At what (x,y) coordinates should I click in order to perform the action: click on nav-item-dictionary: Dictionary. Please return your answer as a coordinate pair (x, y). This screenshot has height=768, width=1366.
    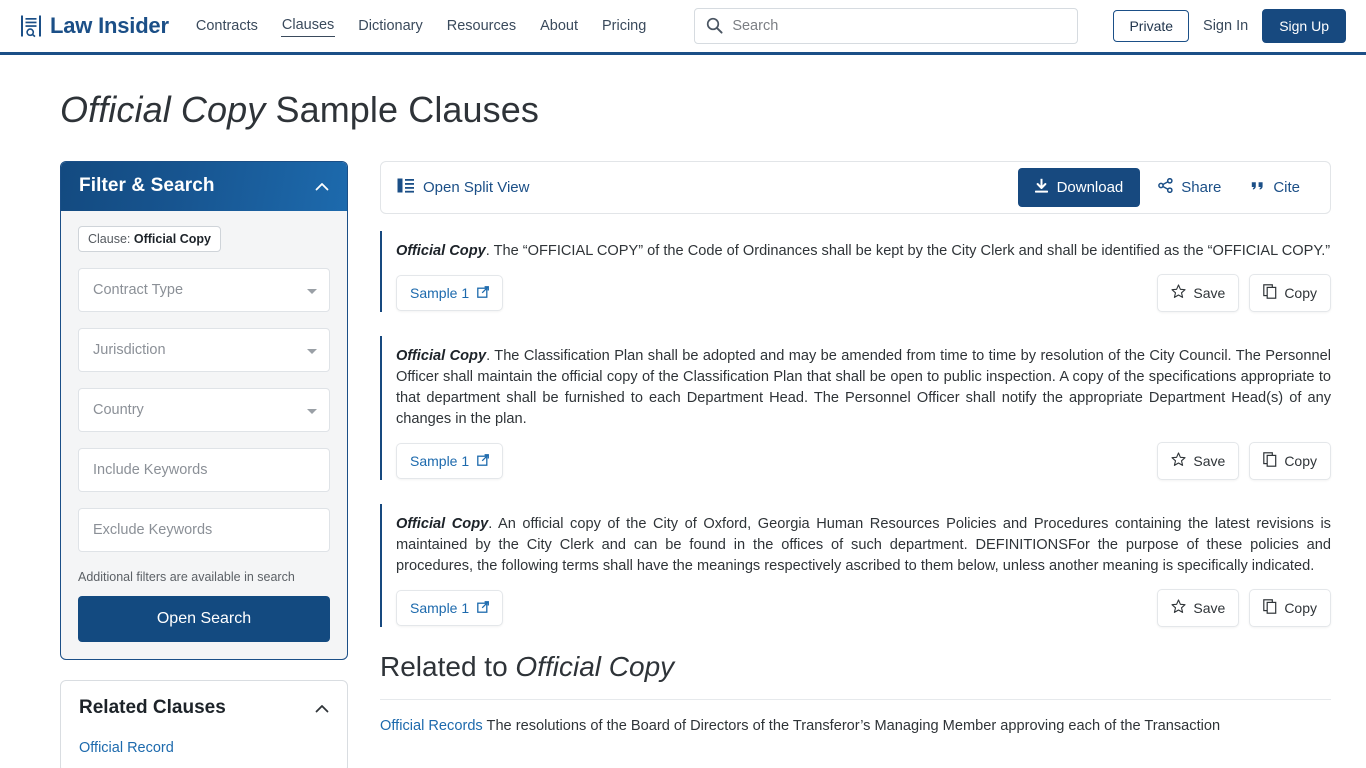
    Looking at the image, I should click on (390, 26).